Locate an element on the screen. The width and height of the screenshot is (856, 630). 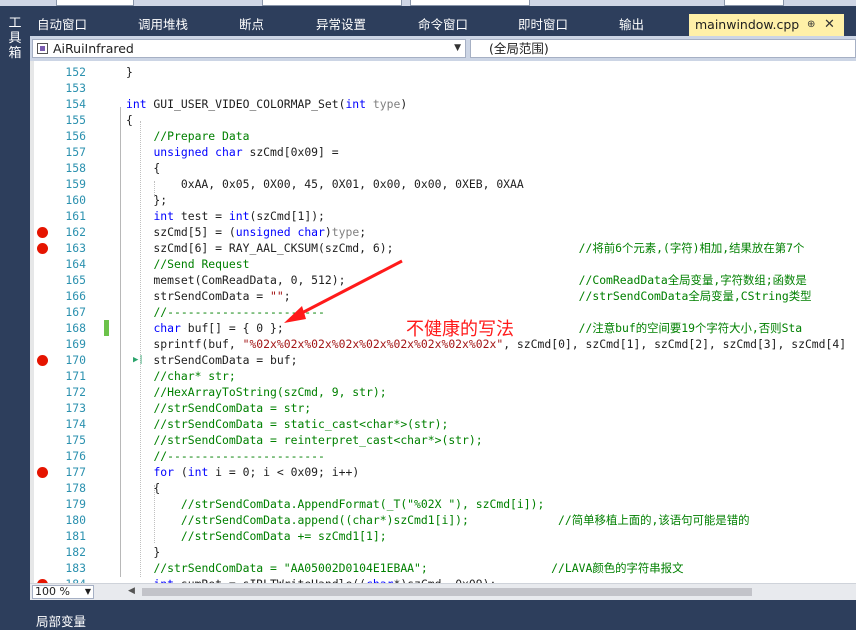
tab-auto-window: 自动窗口 is located at coordinates (62, 25).